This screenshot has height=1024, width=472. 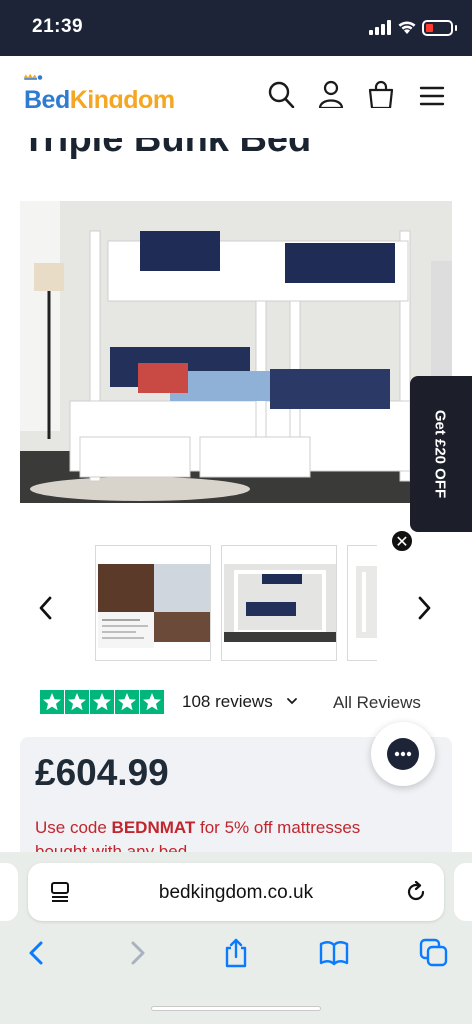 What do you see at coordinates (281, 95) in the screenshot?
I see `search-icon` at bounding box center [281, 95].